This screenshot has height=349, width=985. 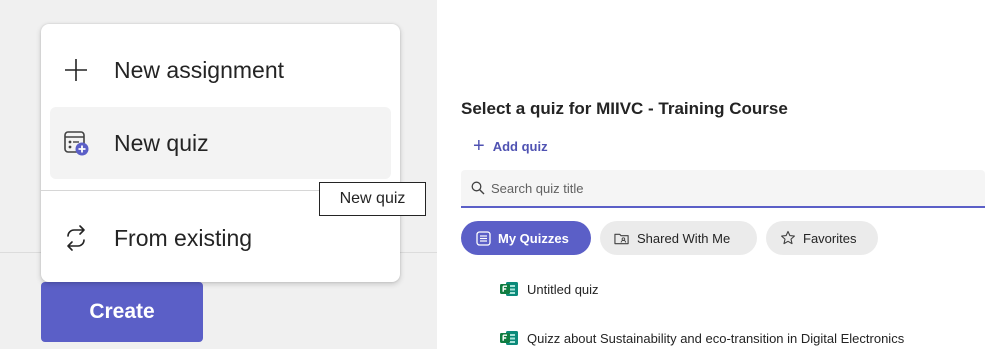 I want to click on tab-favorites: Favorites, so click(x=822, y=238).